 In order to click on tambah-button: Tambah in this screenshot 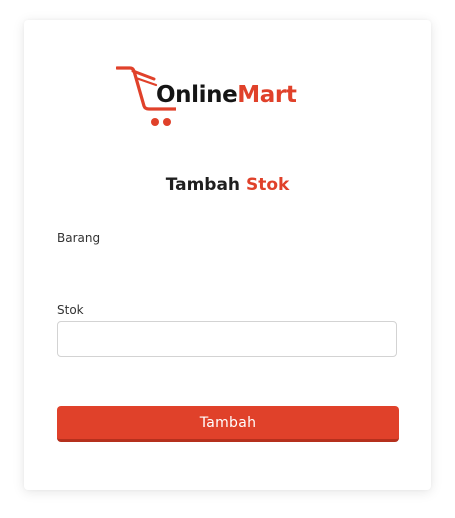, I will do `click(228, 424)`.